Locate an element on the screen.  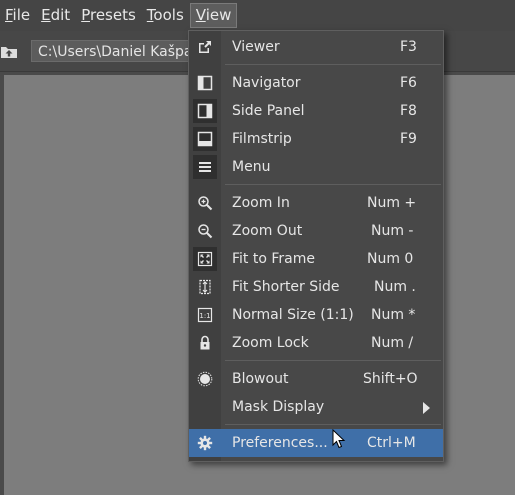
menu-item-label: Normal Size (1:1) is located at coordinates (293, 315).